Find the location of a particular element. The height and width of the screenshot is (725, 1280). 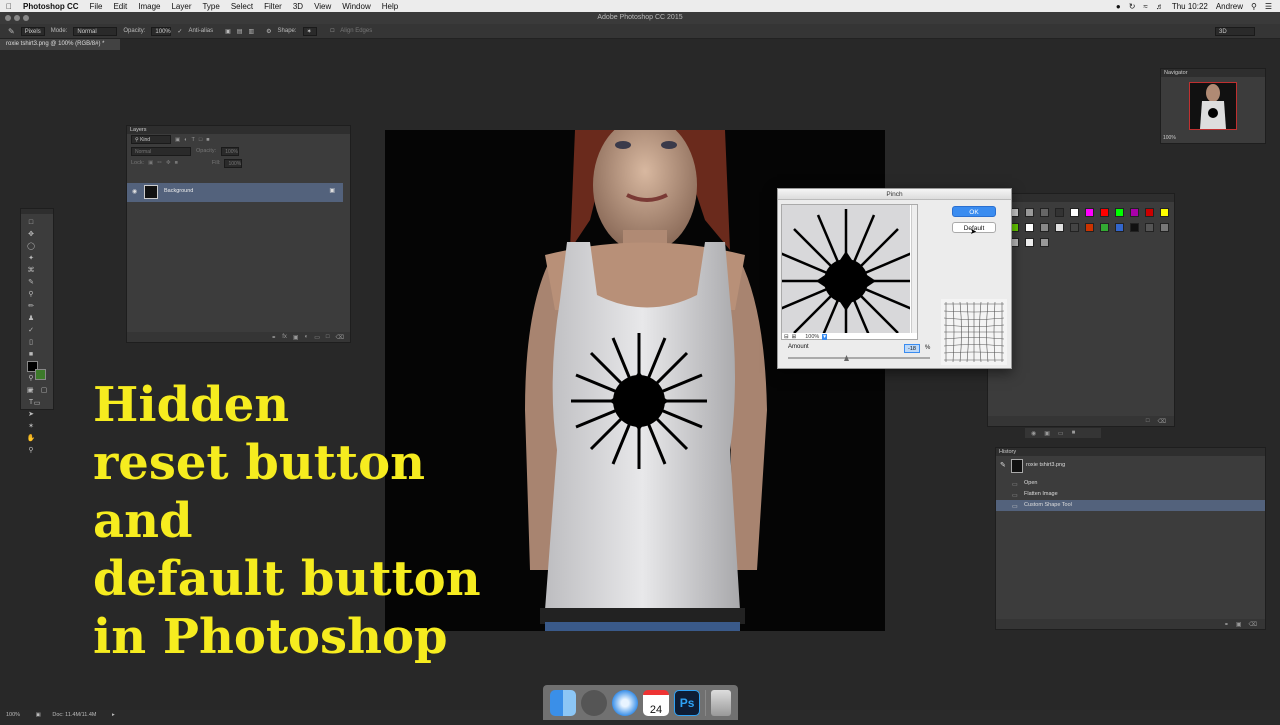

layer-name: Background is located at coordinates (178, 191).